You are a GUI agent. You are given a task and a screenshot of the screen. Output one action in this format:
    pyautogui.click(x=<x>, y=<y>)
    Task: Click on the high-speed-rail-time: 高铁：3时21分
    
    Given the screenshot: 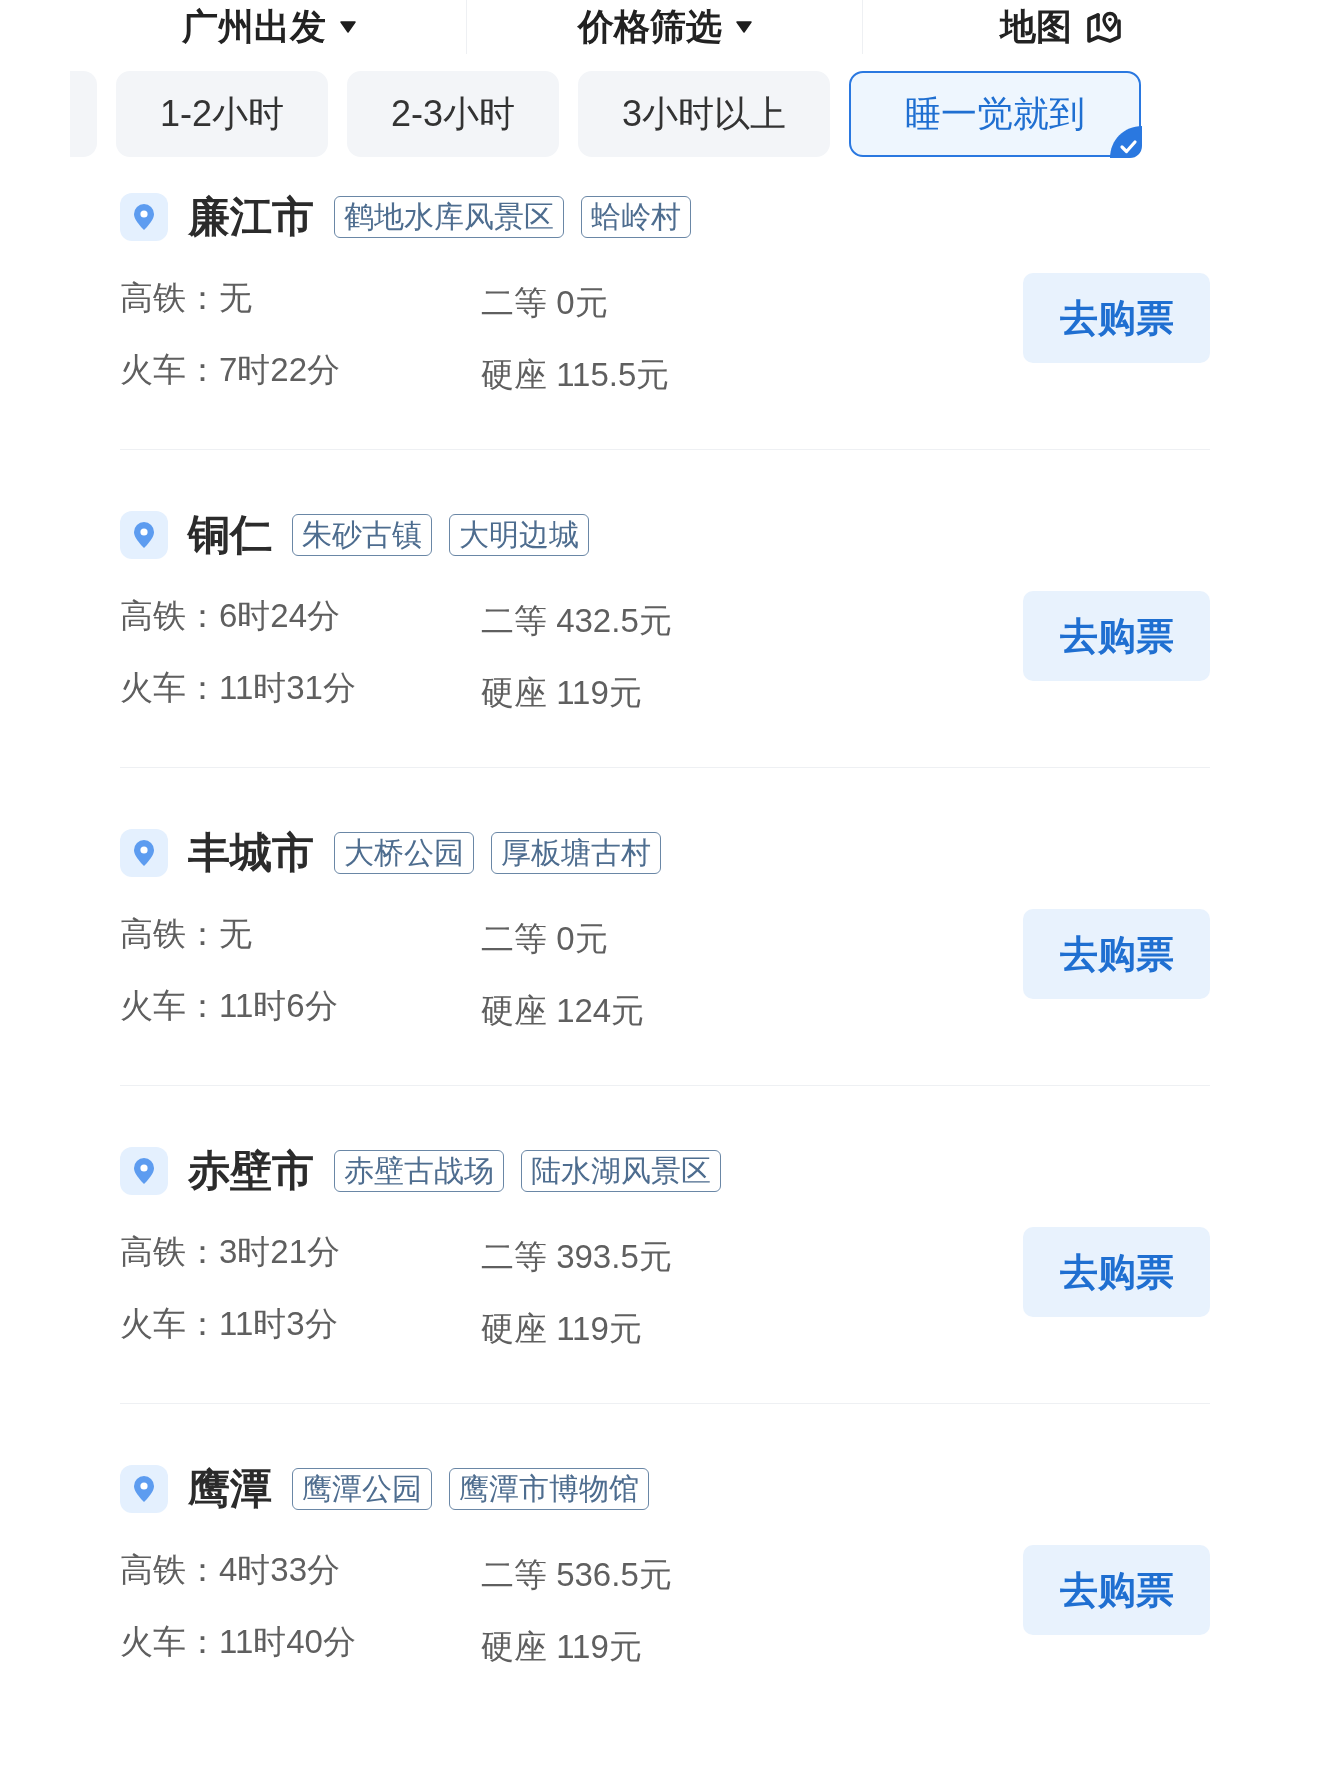 What is the action you would take?
    pyautogui.click(x=230, y=1252)
    